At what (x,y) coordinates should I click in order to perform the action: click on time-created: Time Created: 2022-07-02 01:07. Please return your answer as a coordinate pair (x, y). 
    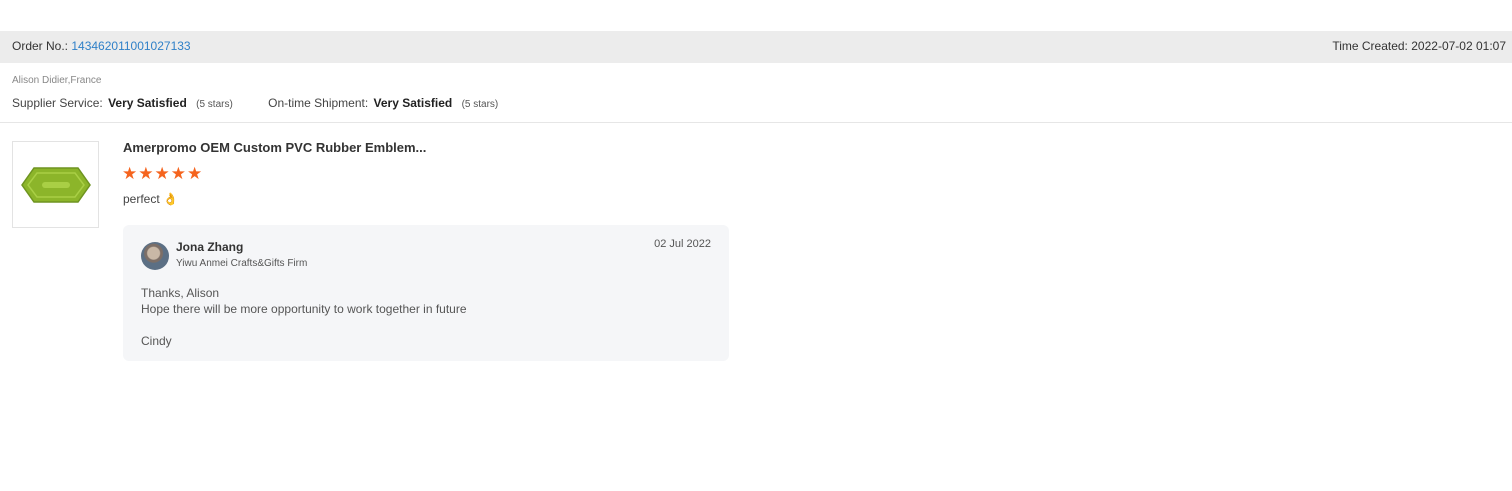
    Looking at the image, I should click on (1419, 46).